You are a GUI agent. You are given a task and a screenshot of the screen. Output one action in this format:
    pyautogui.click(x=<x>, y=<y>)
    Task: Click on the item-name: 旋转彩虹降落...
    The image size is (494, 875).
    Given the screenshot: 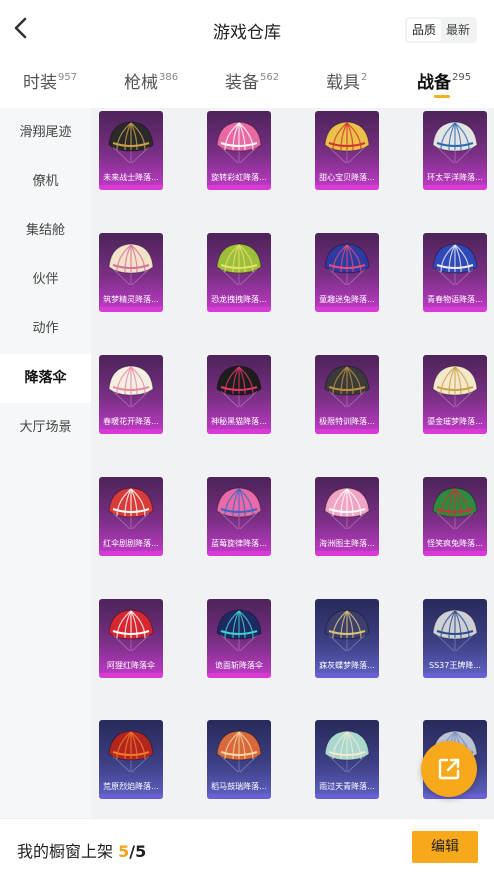 What is the action you would take?
    pyautogui.click(x=239, y=177)
    